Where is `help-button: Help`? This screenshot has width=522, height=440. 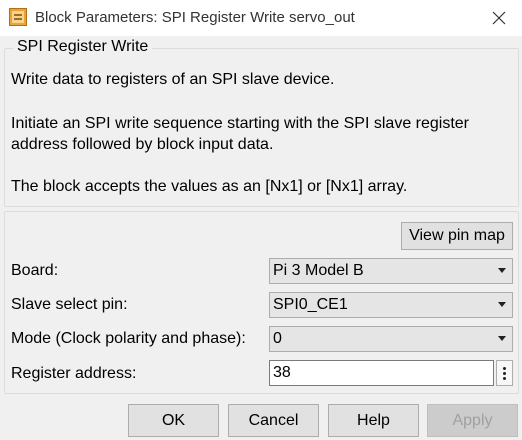
help-button: Help is located at coordinates (373, 420).